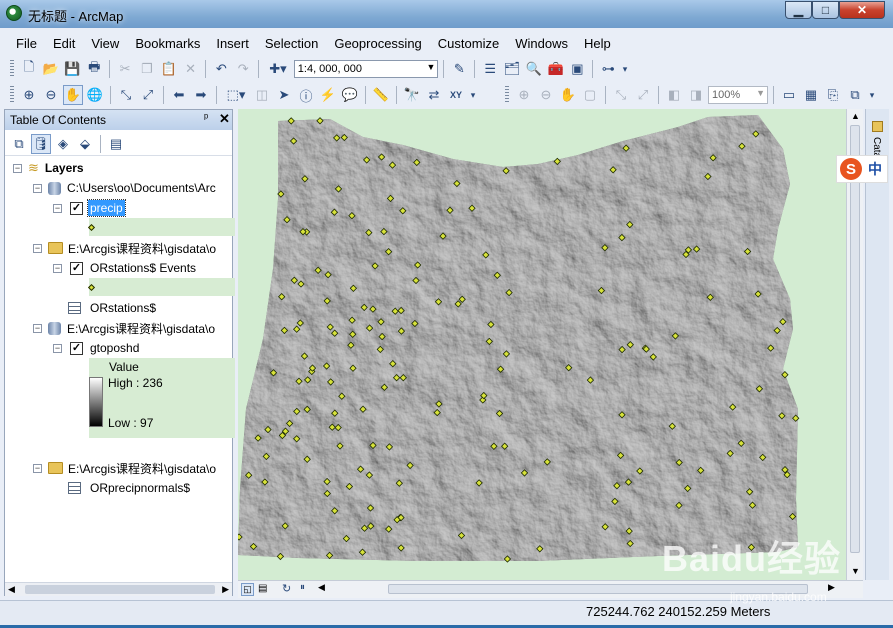 The height and width of the screenshot is (628, 893). What do you see at coordinates (89, 208) in the screenshot?
I see `tree-row-layer: − ✓ precip` at bounding box center [89, 208].